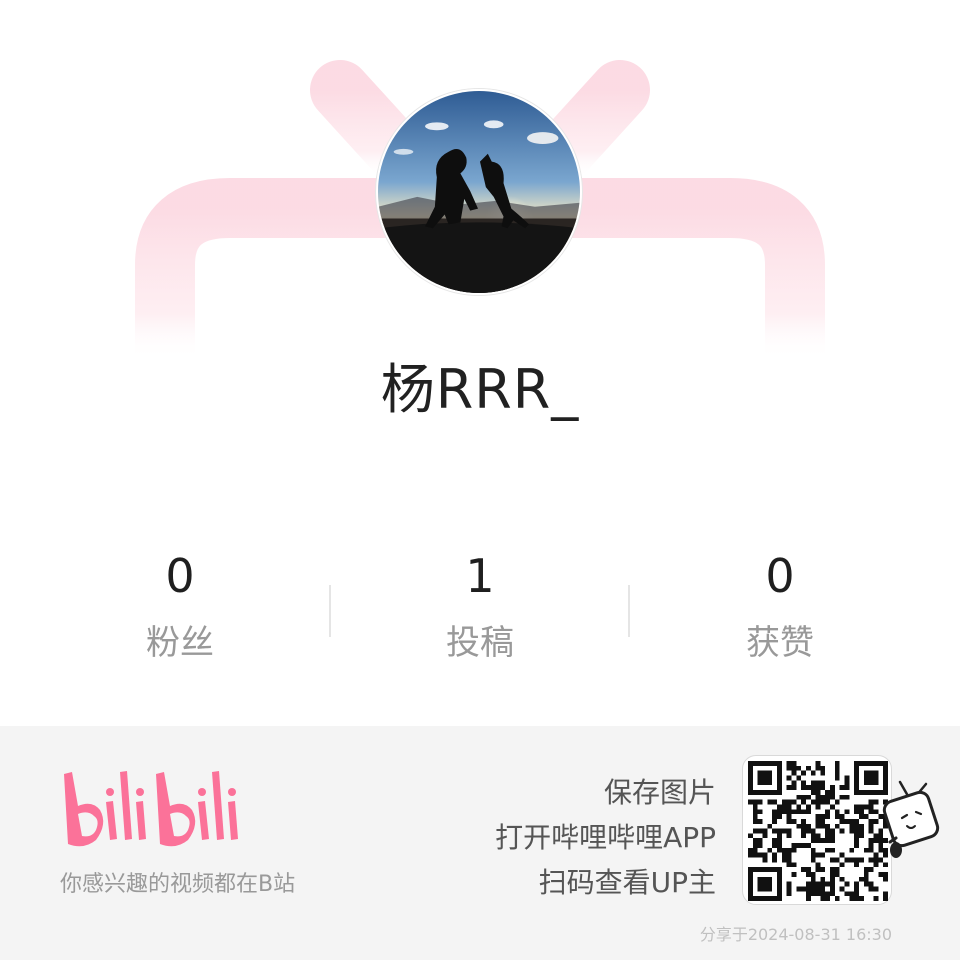  What do you see at coordinates (911, 819) in the screenshot?
I see `bilibili-tv-mascot-icon` at bounding box center [911, 819].